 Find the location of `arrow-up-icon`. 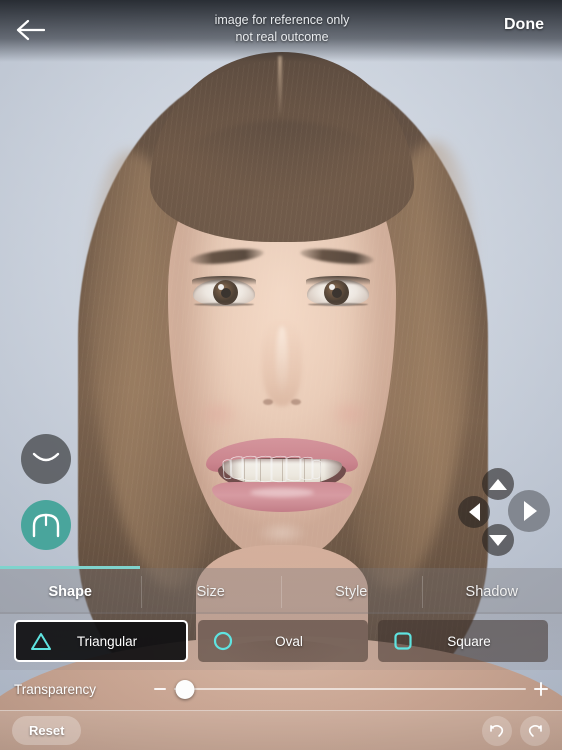

arrow-up-icon is located at coordinates (498, 484).